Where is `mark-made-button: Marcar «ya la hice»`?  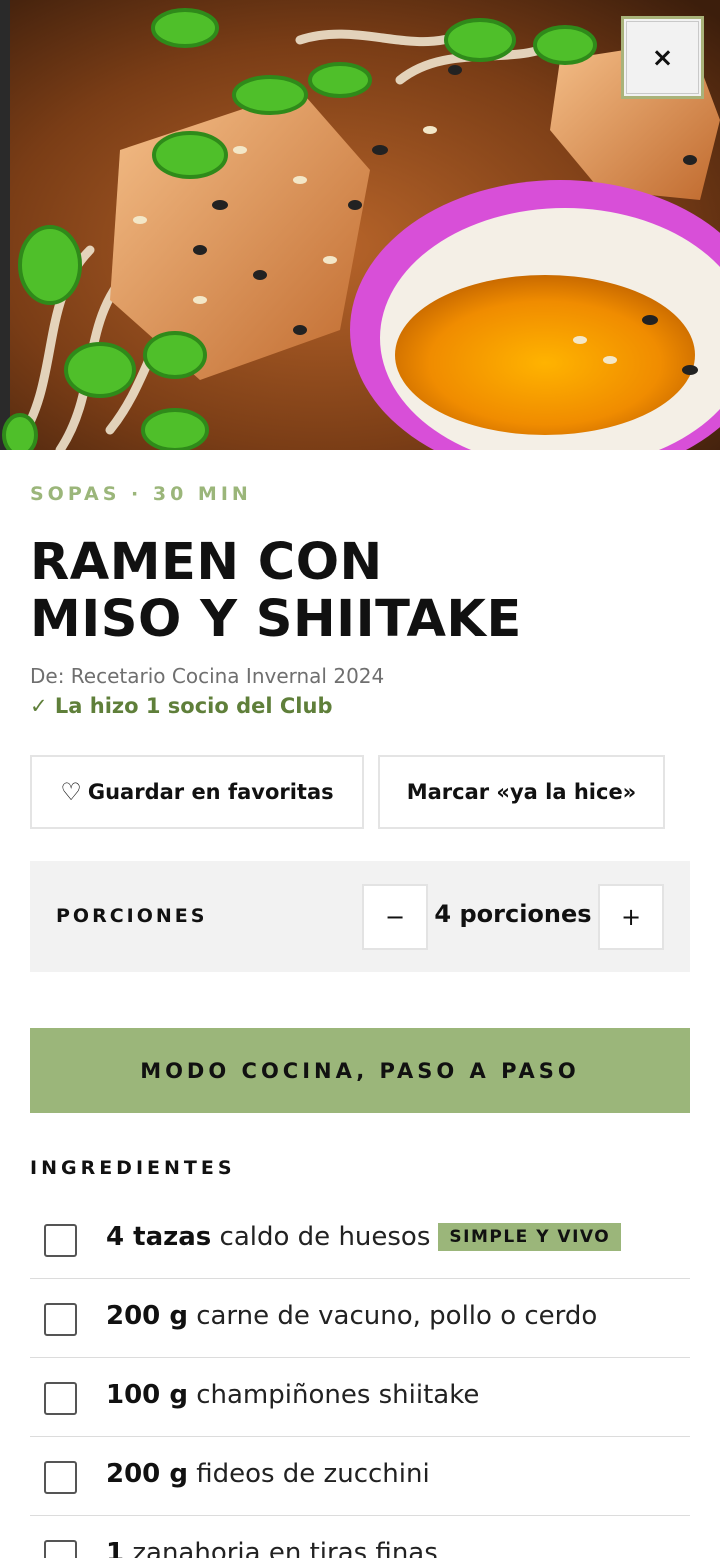 mark-made-button: Marcar «ya la hice» is located at coordinates (521, 792).